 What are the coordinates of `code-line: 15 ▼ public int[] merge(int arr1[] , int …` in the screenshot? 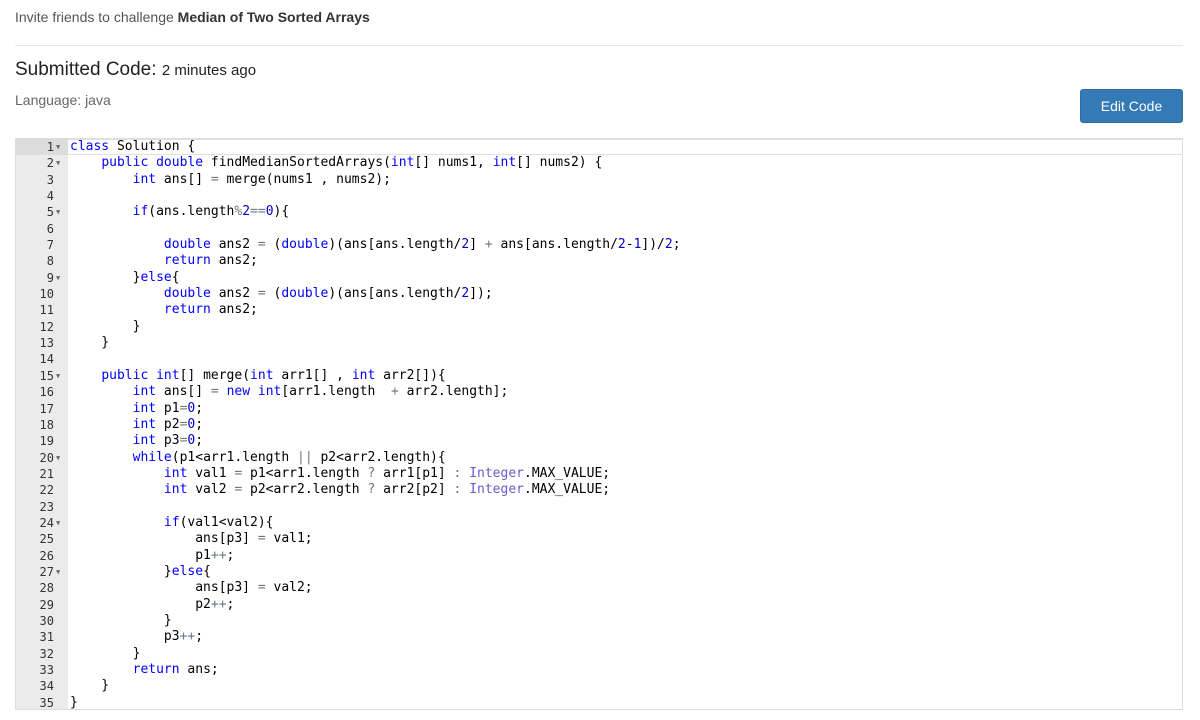 It's located at (599, 376).